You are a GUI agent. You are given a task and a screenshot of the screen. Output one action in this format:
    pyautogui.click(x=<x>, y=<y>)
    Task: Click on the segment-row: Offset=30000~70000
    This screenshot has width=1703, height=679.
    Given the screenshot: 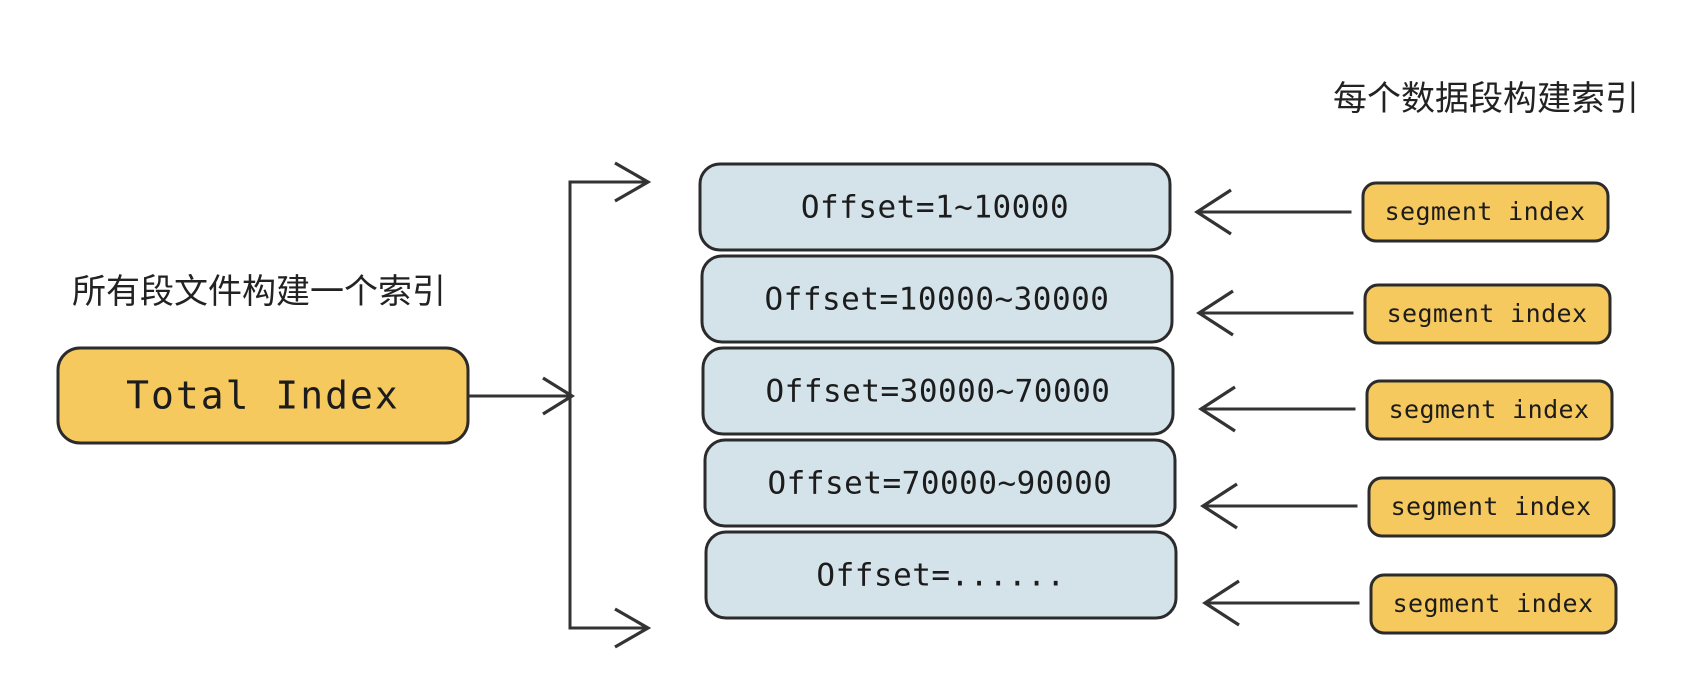 What is the action you would take?
    pyautogui.click(x=938, y=391)
    